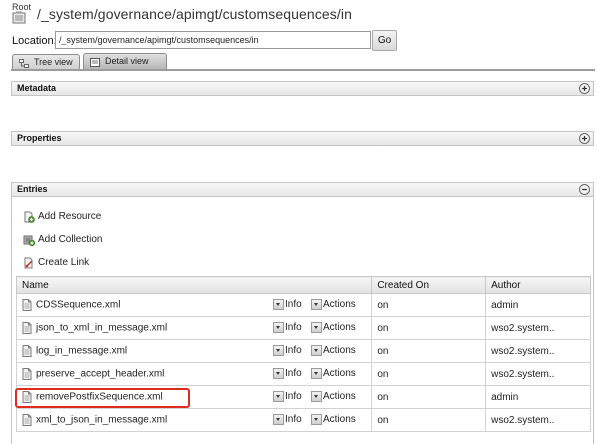 This screenshot has height=444, width=597. What do you see at coordinates (19, 17) in the screenshot?
I see `folder-root-icon` at bounding box center [19, 17].